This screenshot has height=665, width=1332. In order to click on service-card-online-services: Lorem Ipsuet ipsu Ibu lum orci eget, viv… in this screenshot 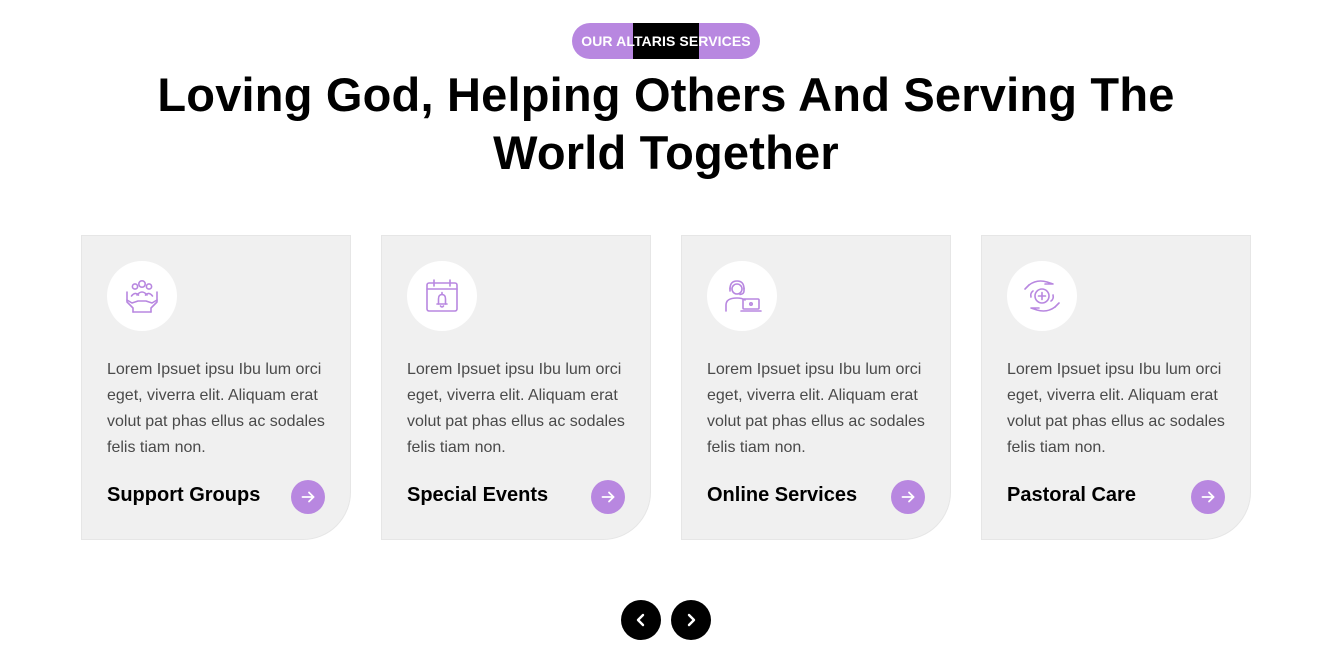, I will do `click(816, 387)`.